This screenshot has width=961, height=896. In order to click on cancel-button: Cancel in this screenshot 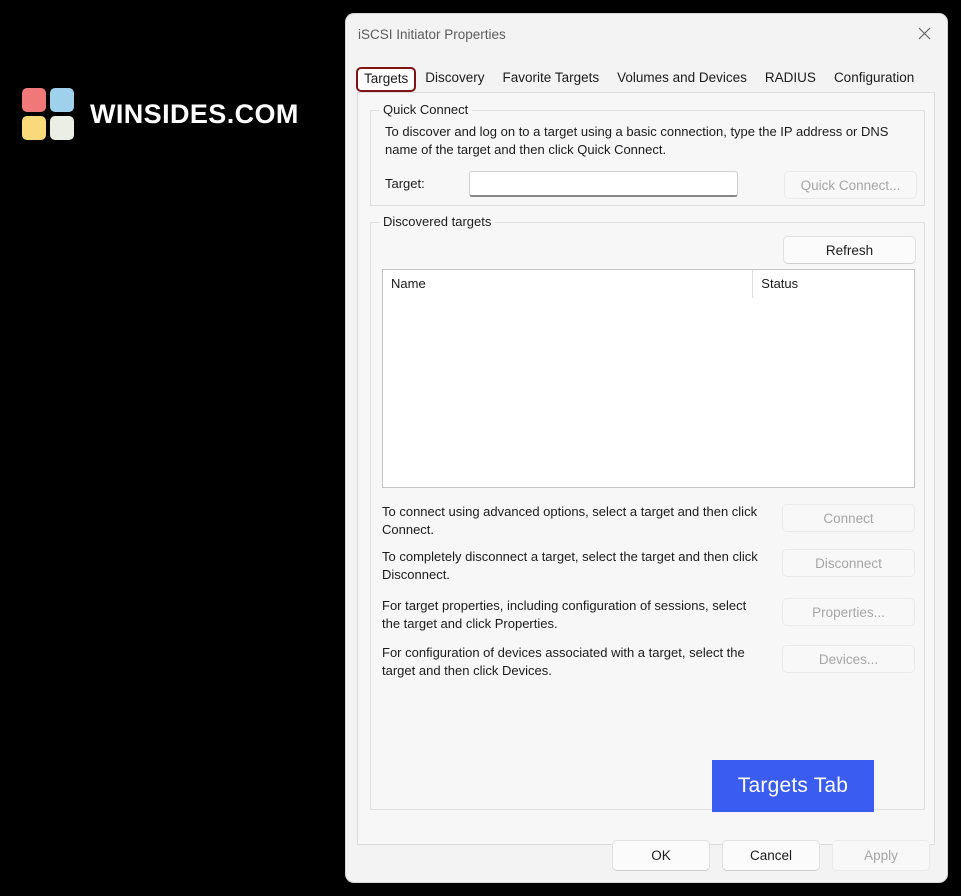, I will do `click(771, 855)`.